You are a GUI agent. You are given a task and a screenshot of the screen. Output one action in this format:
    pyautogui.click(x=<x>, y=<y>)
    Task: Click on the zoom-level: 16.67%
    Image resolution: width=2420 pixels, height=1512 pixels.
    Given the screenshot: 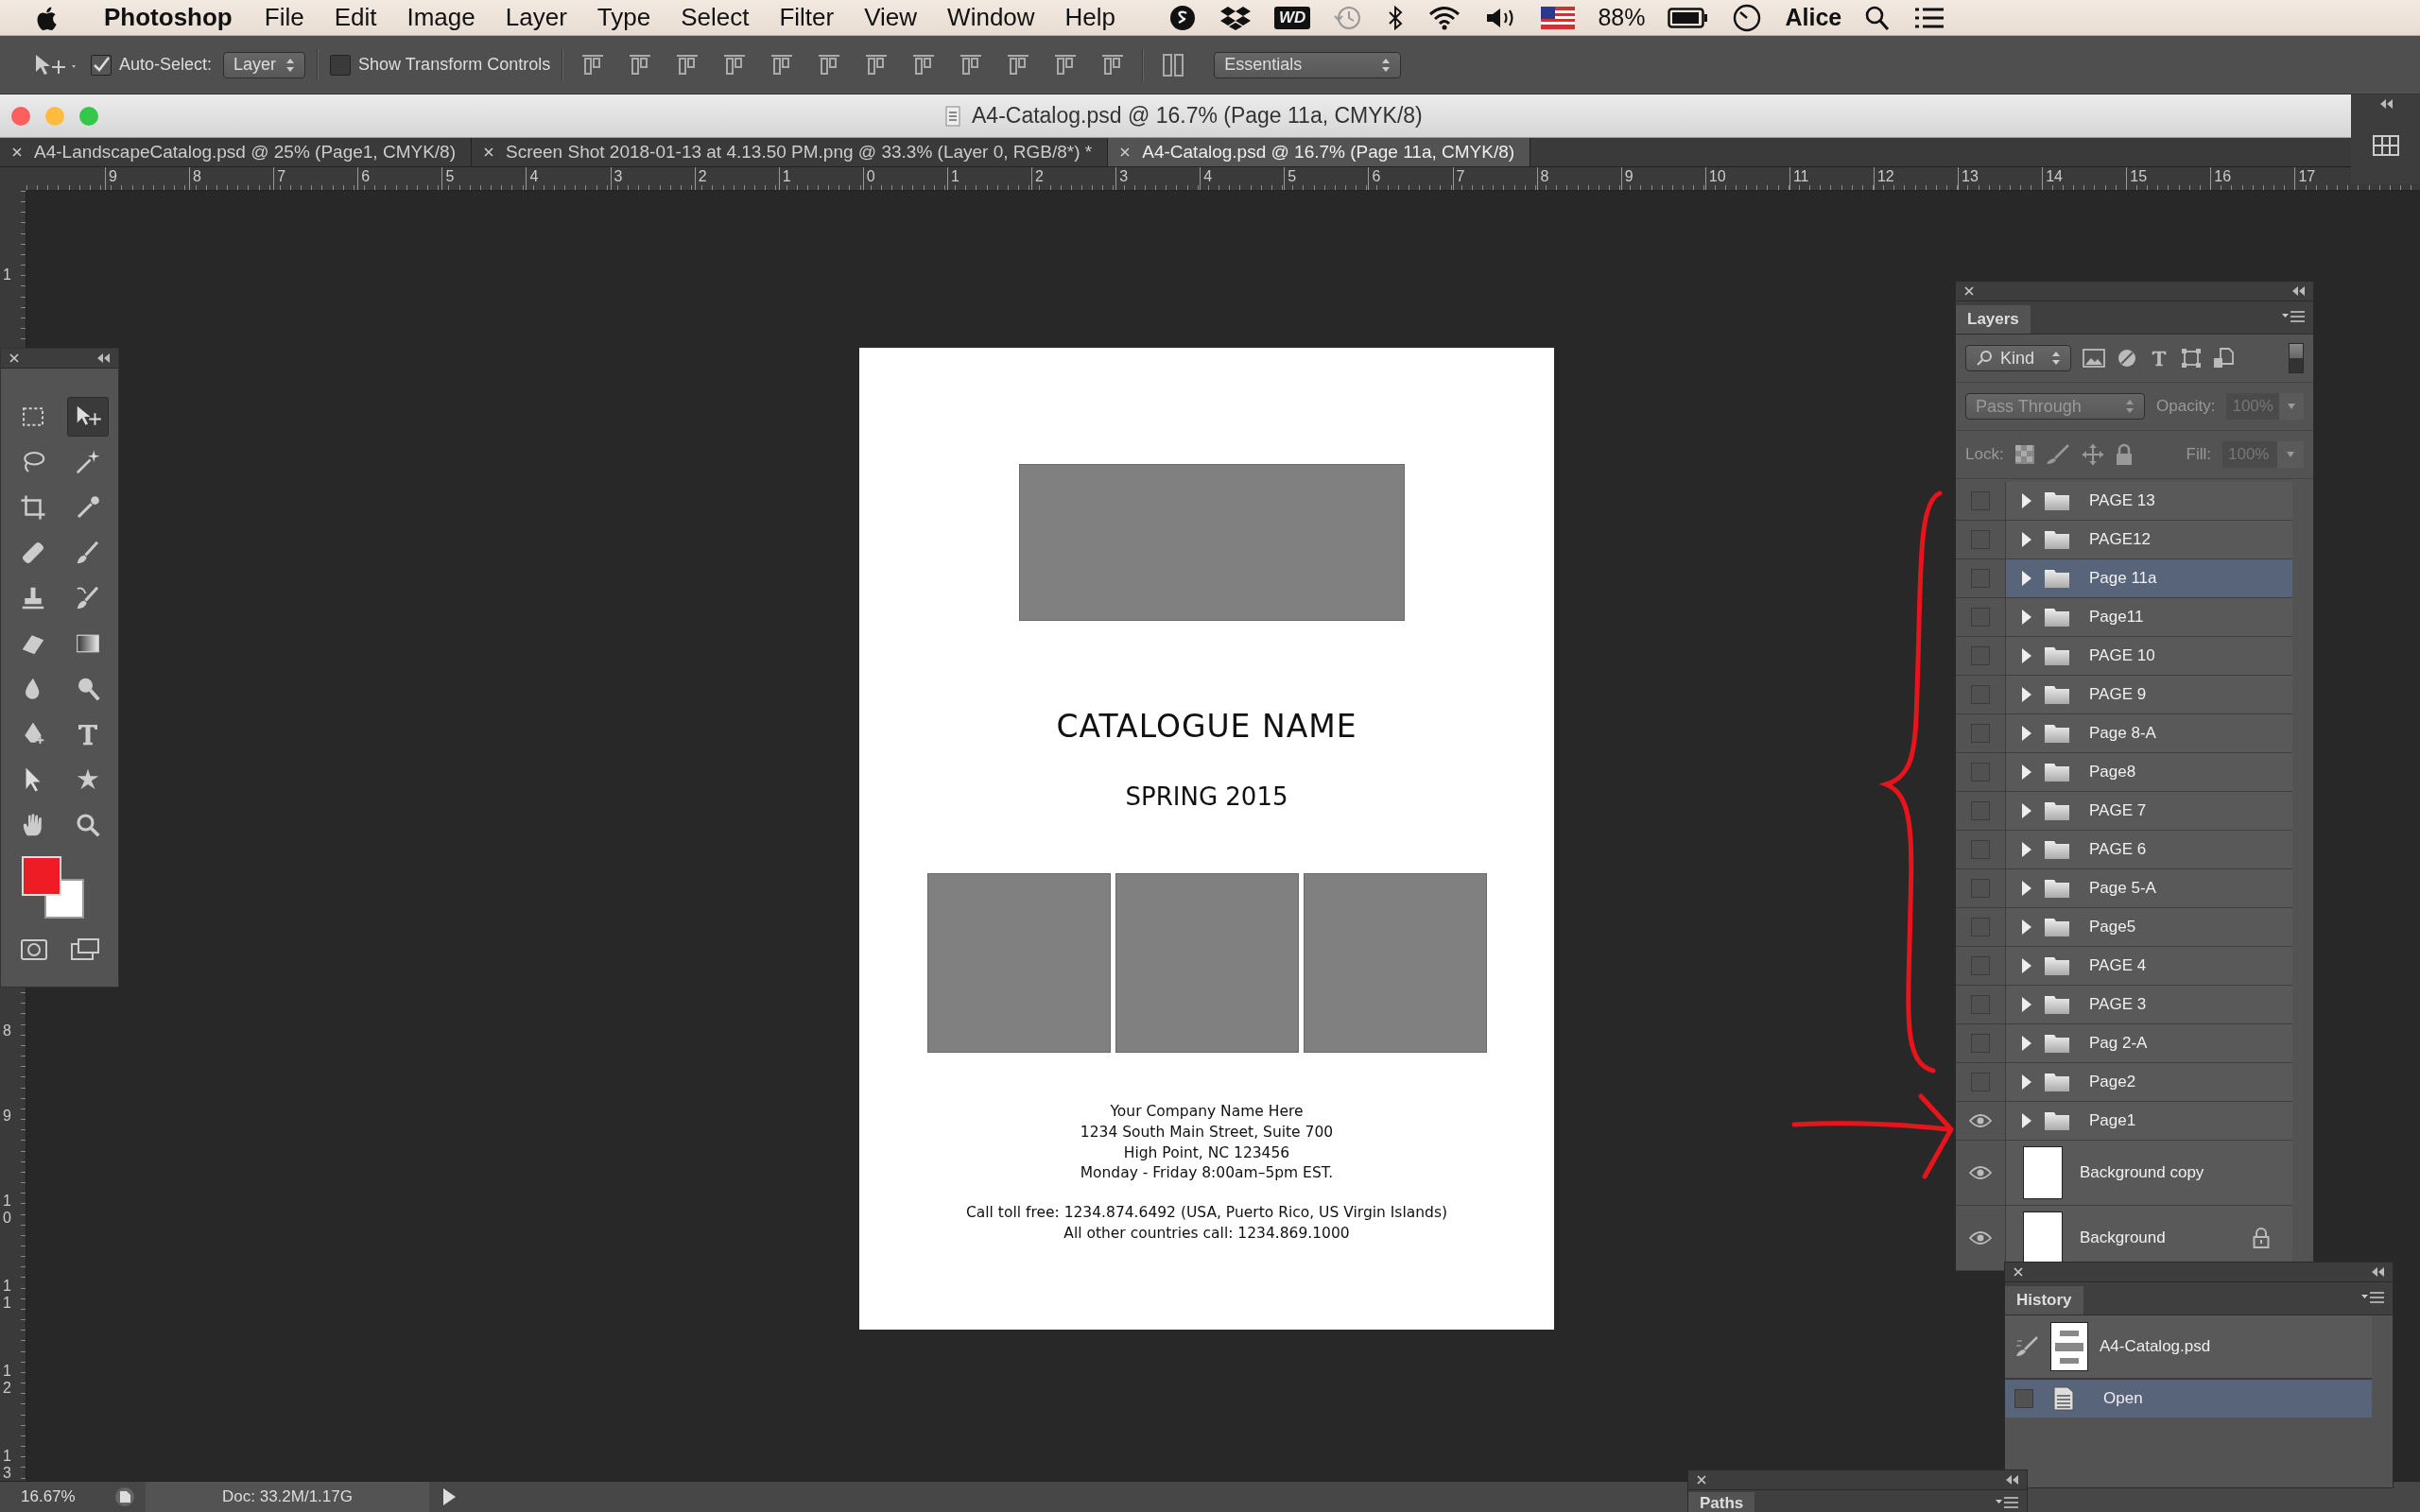 What is the action you would take?
    pyautogui.click(x=52, y=1496)
    